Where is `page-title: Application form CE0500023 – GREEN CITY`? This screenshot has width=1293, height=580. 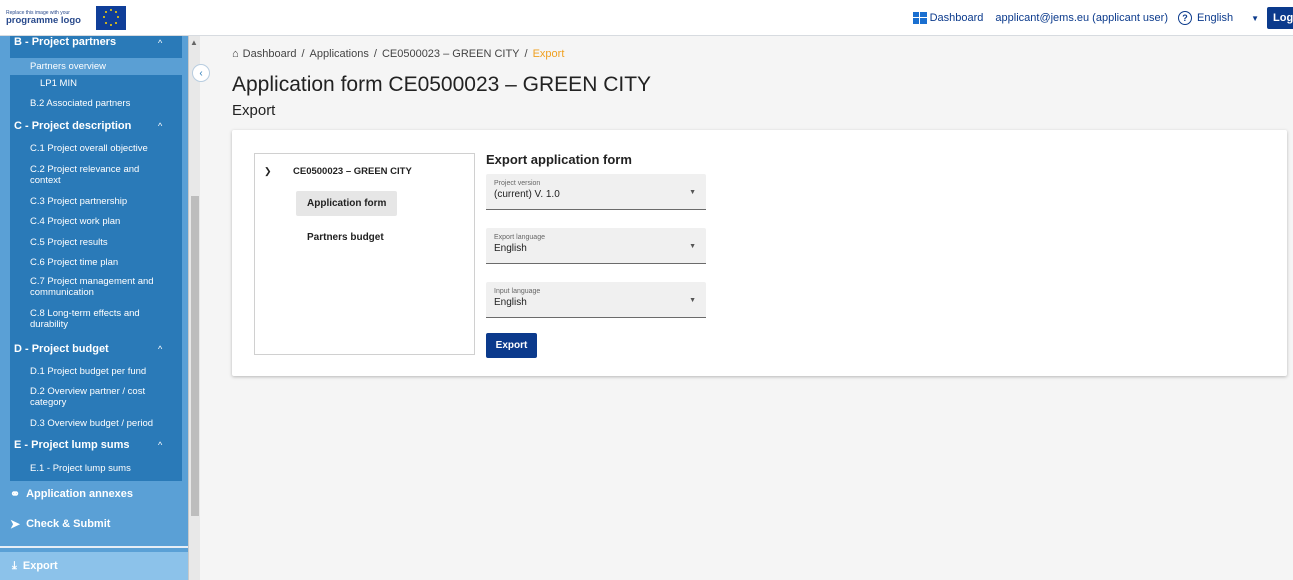 page-title: Application form CE0500023 – GREEN CITY is located at coordinates (442, 84).